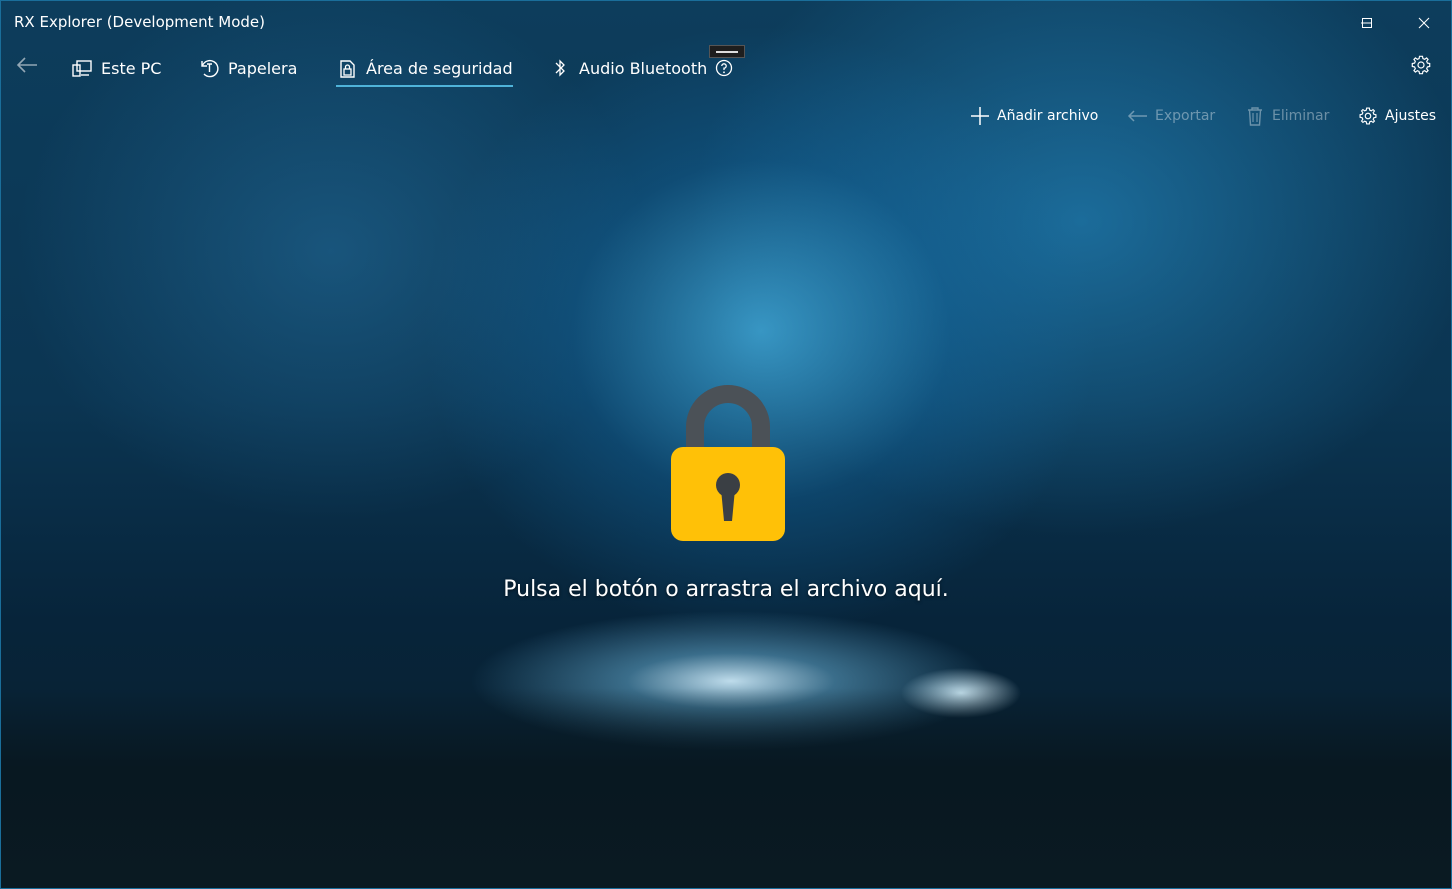  I want to click on maximize-button, so click(1367, 23).